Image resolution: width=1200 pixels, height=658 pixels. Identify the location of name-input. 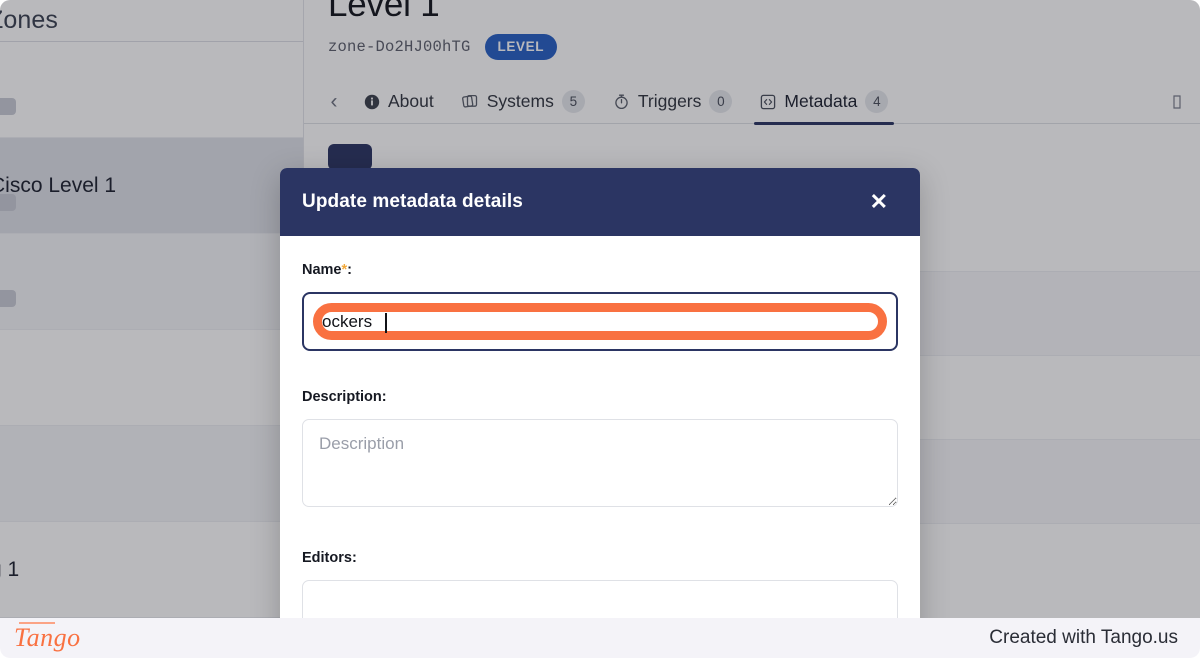
(600, 321).